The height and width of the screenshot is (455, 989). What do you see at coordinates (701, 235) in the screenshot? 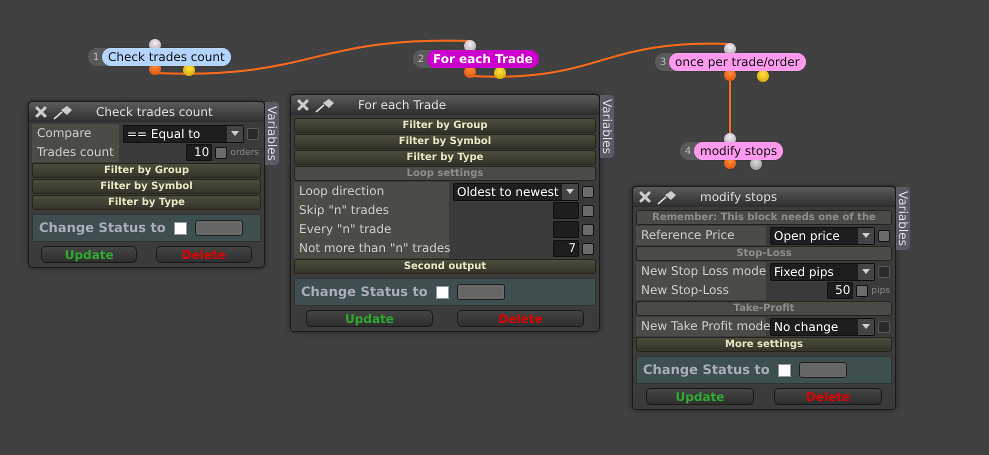
I see `field-label: Reference Price` at bounding box center [701, 235].